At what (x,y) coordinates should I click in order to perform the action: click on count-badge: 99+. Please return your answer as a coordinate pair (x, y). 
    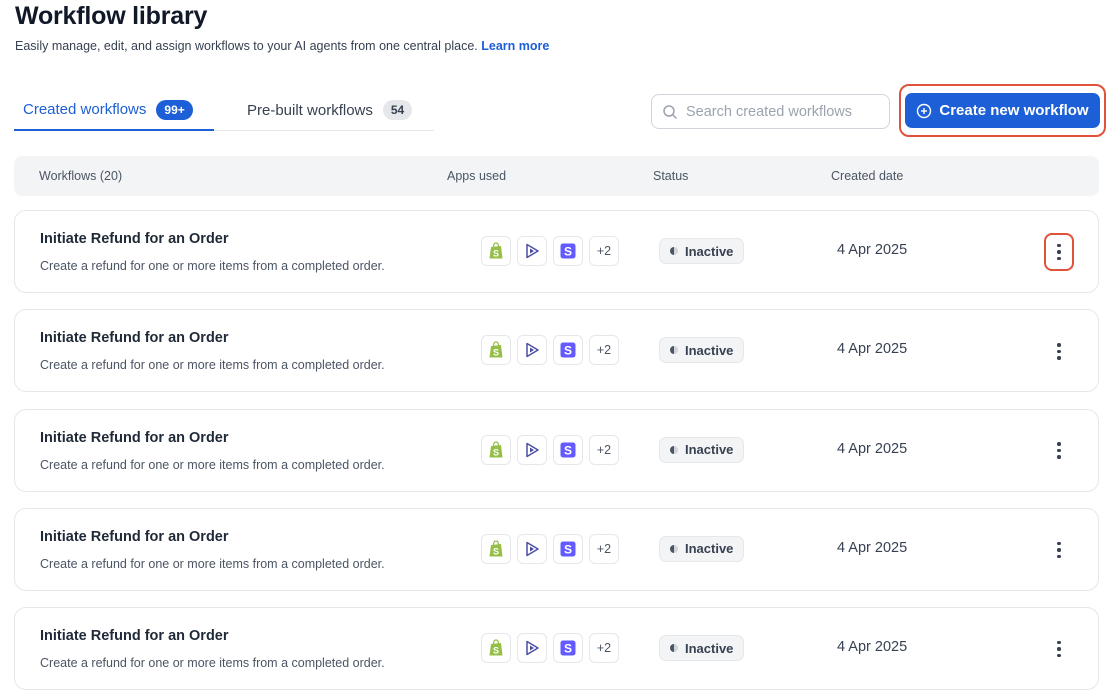
    Looking at the image, I should click on (174, 109).